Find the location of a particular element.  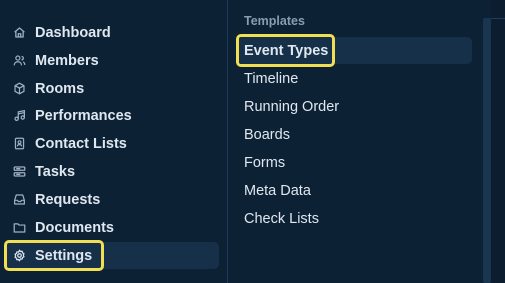

submenu-item-running-order: Running Order is located at coordinates (355, 106).